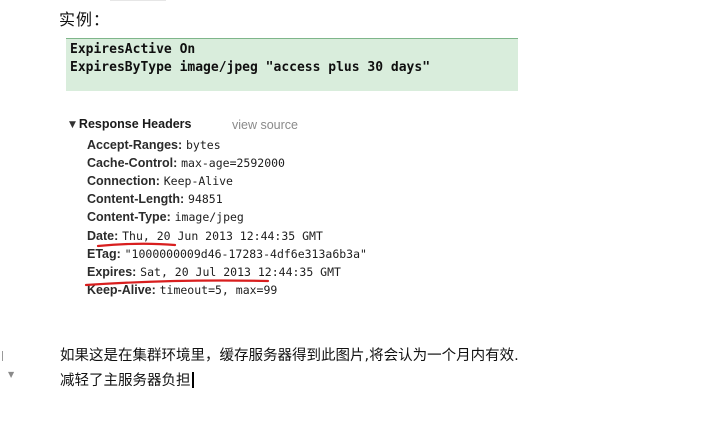 This screenshot has height=427, width=713. What do you see at coordinates (209, 217) in the screenshot?
I see `header-value: image/jpeg` at bounding box center [209, 217].